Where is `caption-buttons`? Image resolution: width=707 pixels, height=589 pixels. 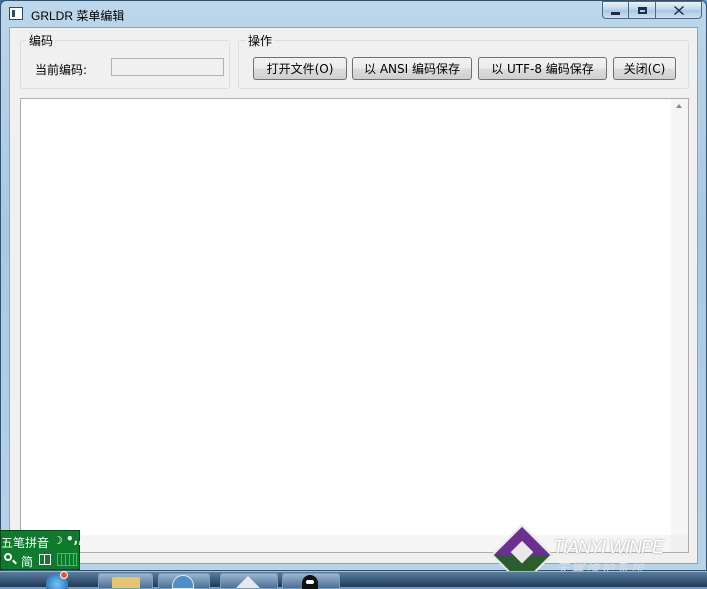
caption-buttons is located at coordinates (652, 10).